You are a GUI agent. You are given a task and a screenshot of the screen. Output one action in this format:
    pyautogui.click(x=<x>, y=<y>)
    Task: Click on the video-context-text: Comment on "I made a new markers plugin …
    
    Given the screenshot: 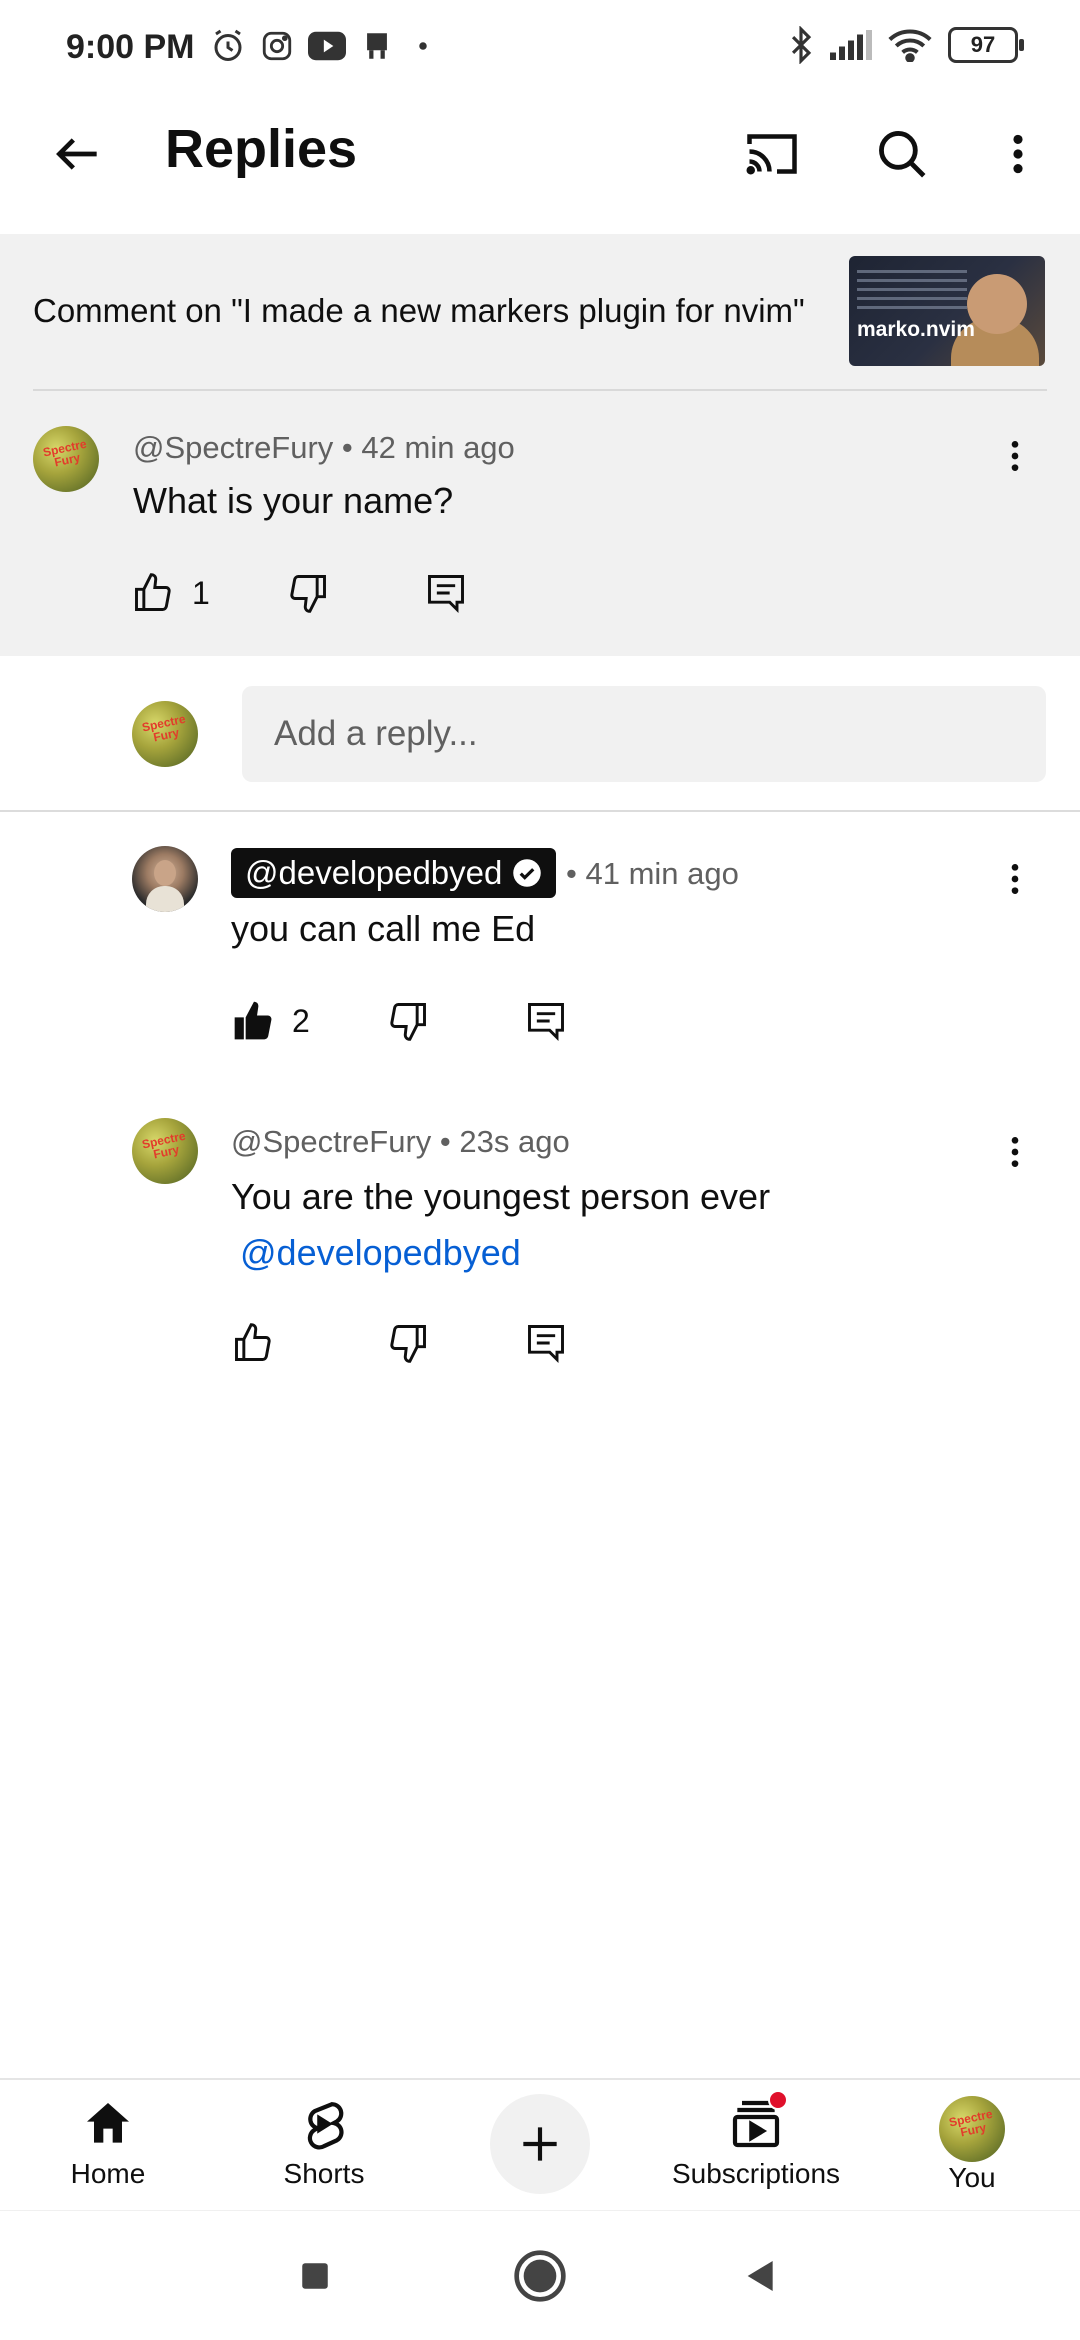 What is the action you would take?
    pyautogui.click(x=419, y=310)
    